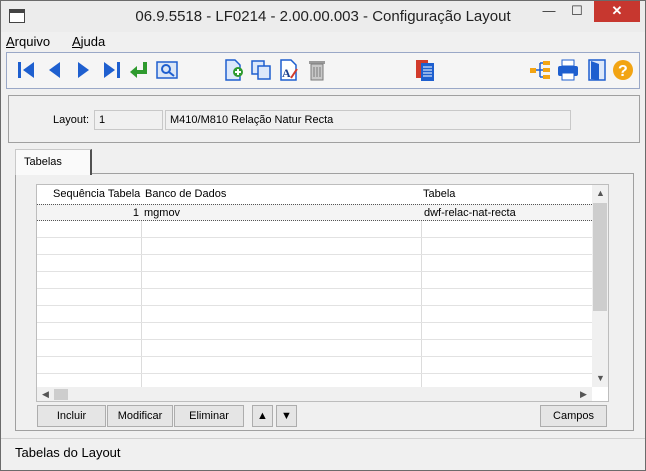 The height and width of the screenshot is (471, 646). What do you see at coordinates (568, 70) in the screenshot?
I see `print-icon` at bounding box center [568, 70].